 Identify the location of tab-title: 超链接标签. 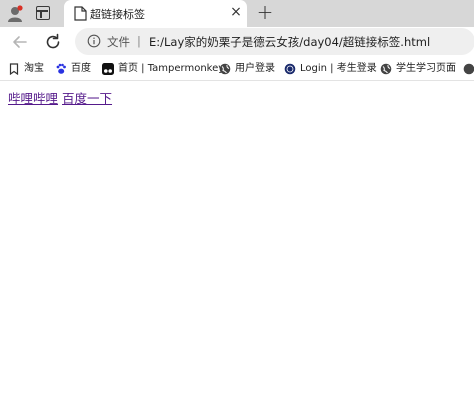
(117, 14).